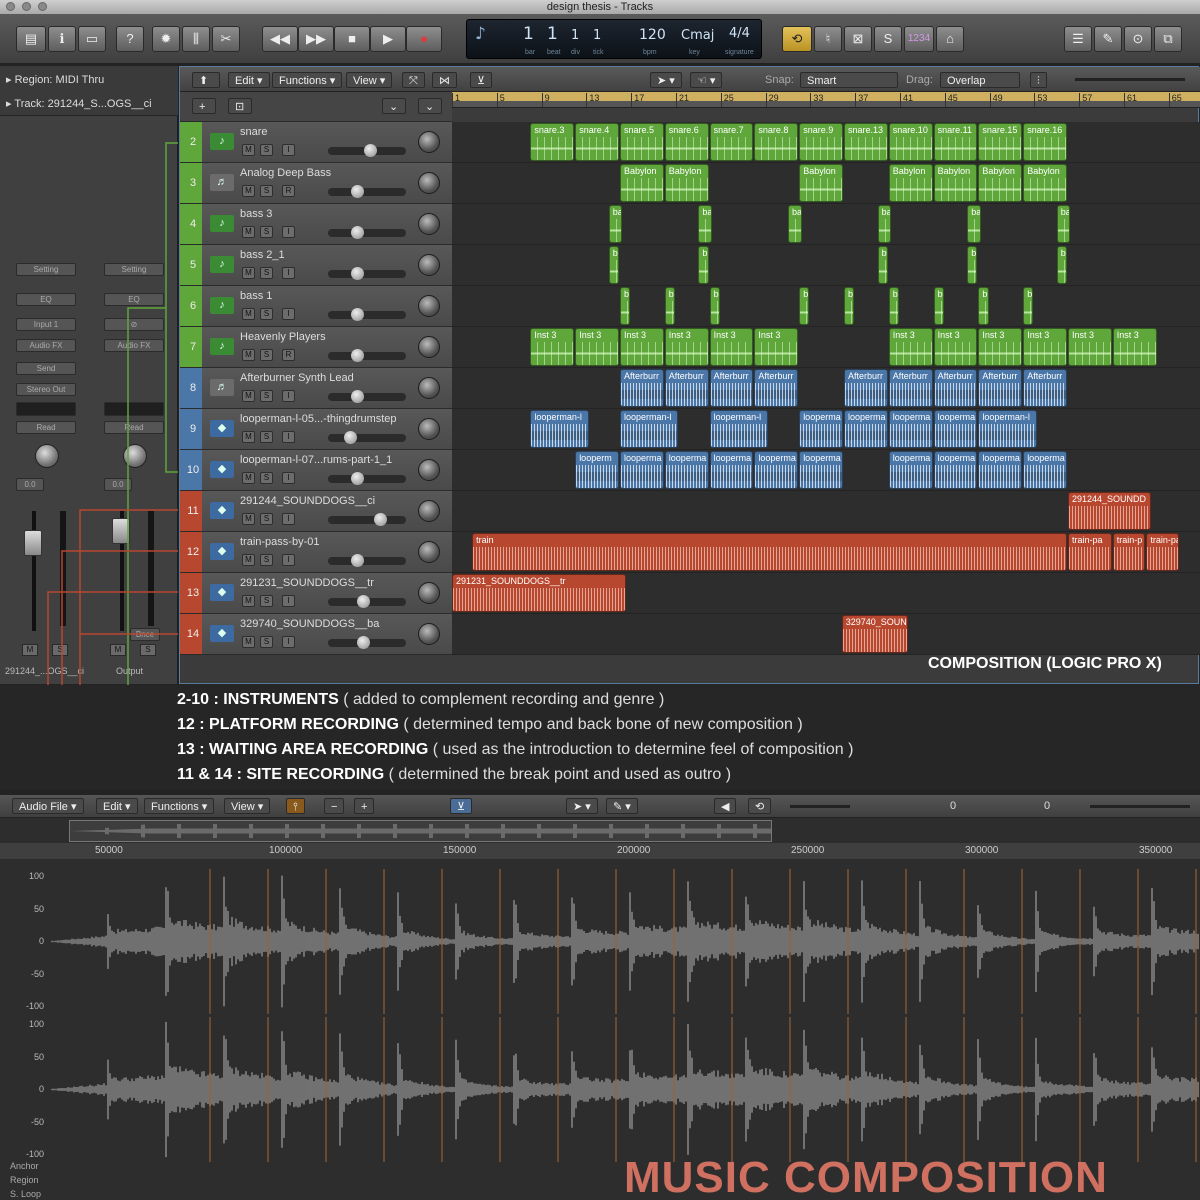  Describe the element at coordinates (597, 470) in the screenshot. I see `region: looperm` at that location.